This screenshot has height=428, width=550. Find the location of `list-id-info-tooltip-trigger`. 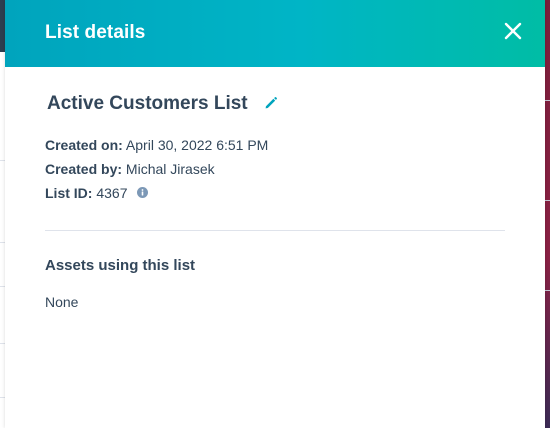

list-id-info-tooltip-trigger is located at coordinates (143, 193).